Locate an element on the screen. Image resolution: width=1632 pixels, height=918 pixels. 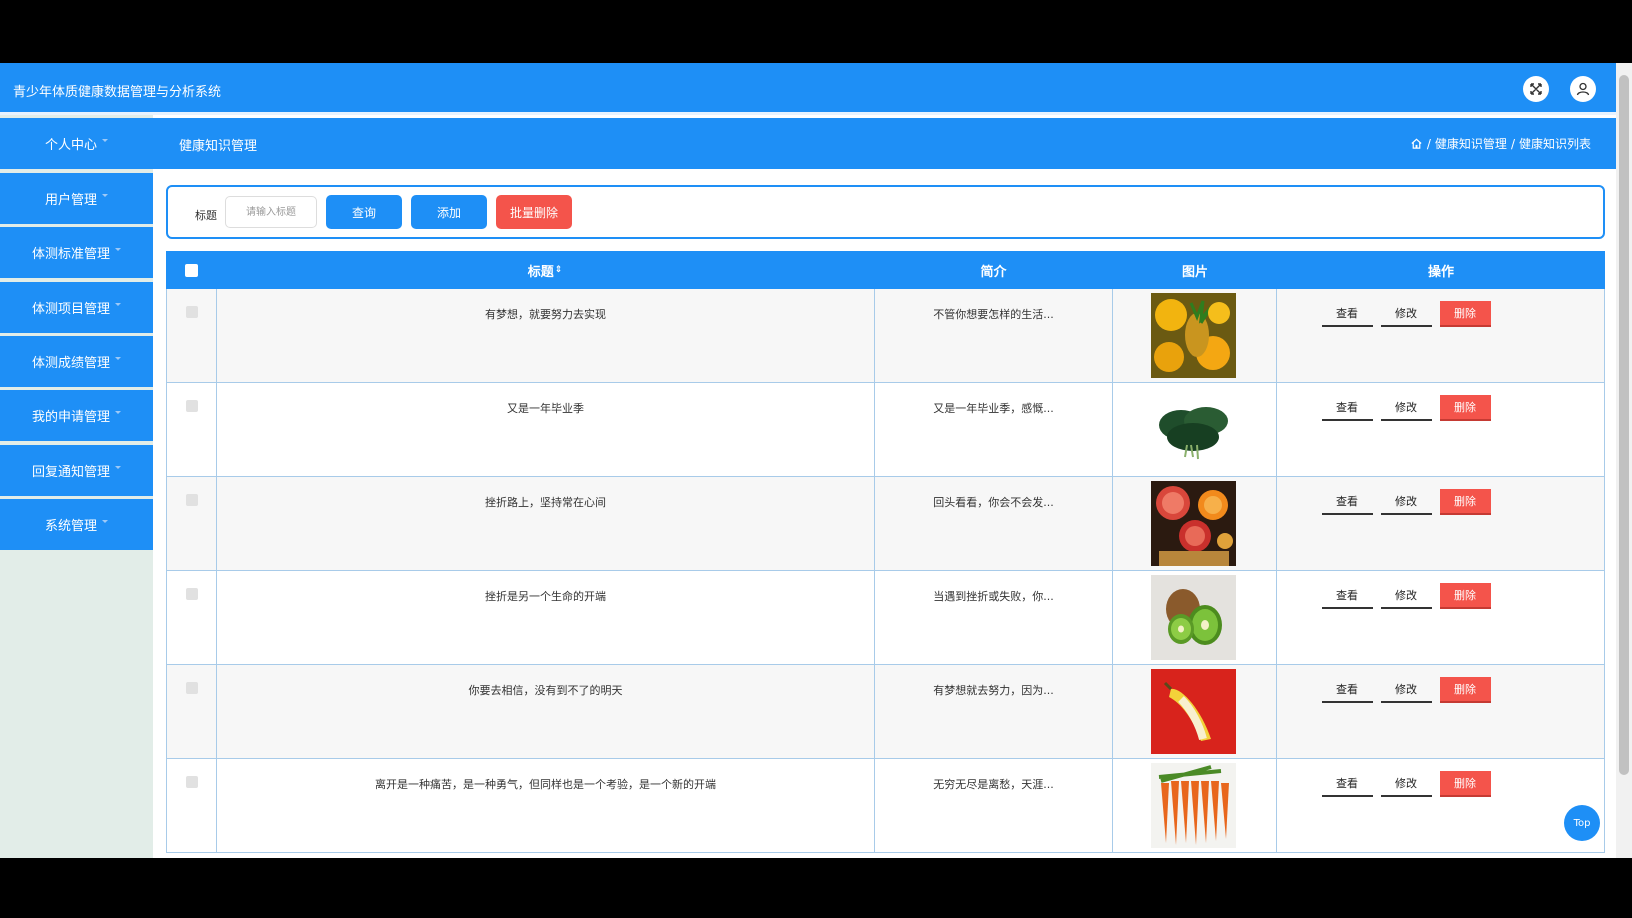
sidebar-item-label: 用户管理 is located at coordinates (70, 200).